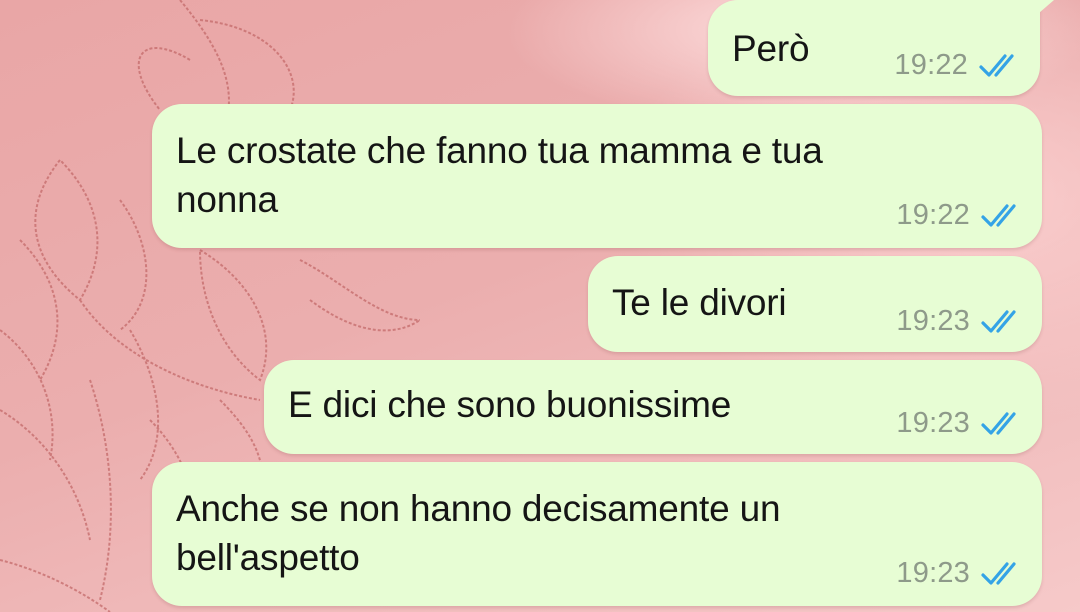 The width and height of the screenshot is (1080, 612). I want to click on bubble-tail-icon, so click(1039, 13).